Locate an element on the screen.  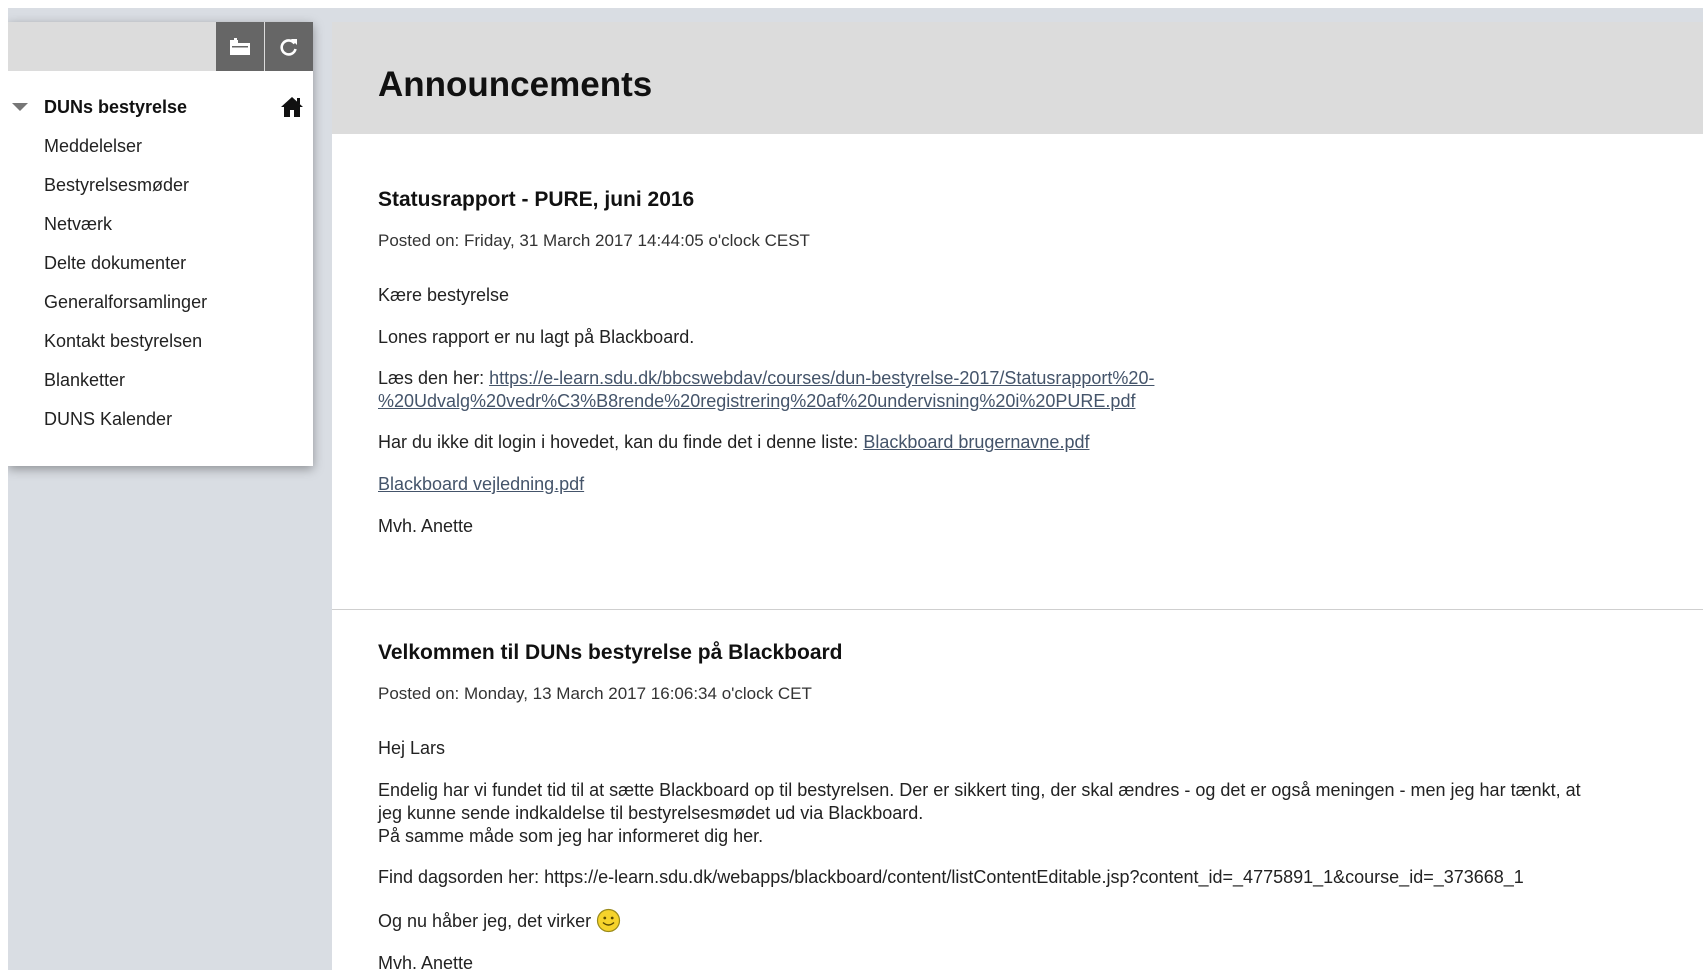
menu-item-kontakt-bestyrelsen: Kontakt bestyrelsen is located at coordinates (123, 341).